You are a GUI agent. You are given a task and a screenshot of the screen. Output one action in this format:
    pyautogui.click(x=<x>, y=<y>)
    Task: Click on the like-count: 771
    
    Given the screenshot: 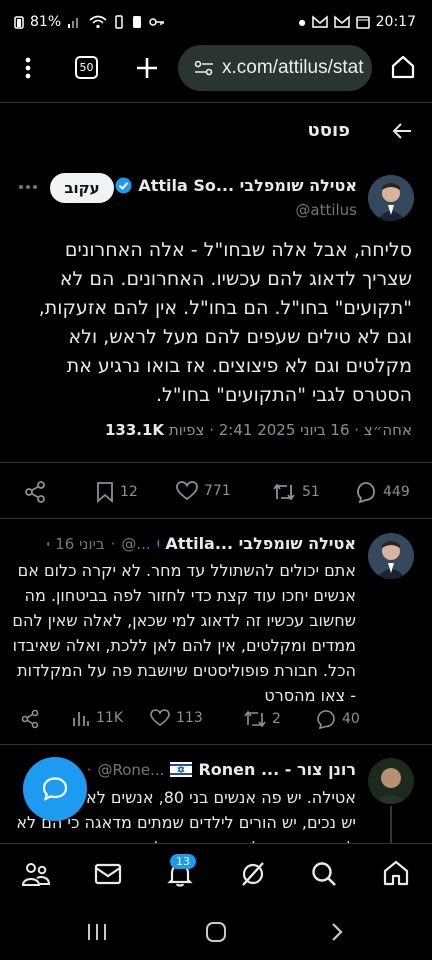 What is the action you would take?
    pyautogui.click(x=217, y=491)
    